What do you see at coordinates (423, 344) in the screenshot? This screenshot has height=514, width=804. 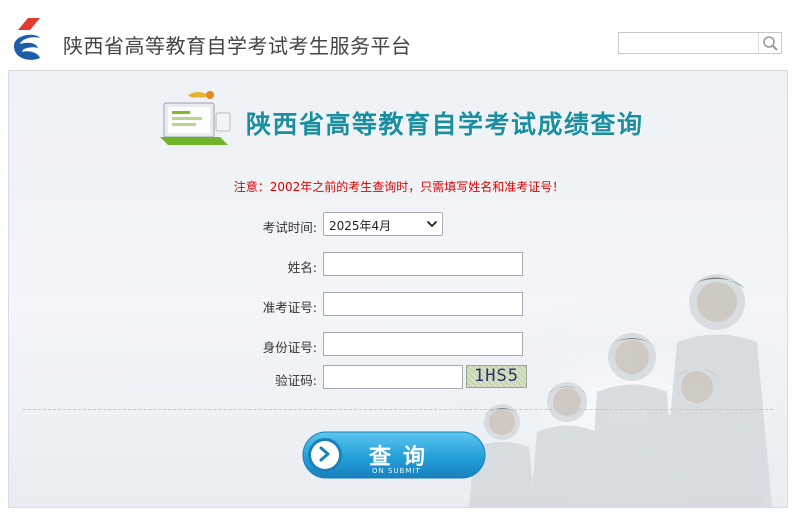 I see `id-number-input` at bounding box center [423, 344].